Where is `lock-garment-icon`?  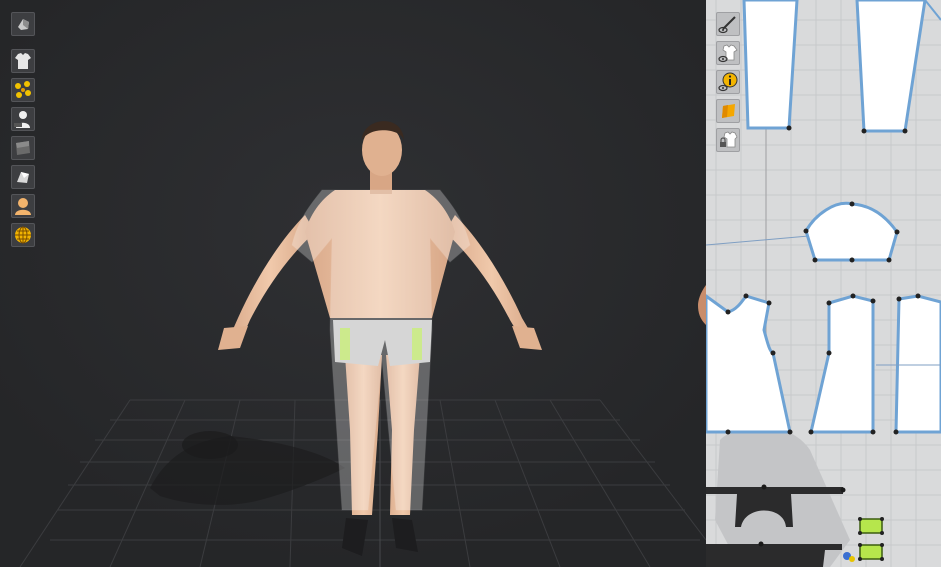 lock-garment-icon is located at coordinates (729, 139).